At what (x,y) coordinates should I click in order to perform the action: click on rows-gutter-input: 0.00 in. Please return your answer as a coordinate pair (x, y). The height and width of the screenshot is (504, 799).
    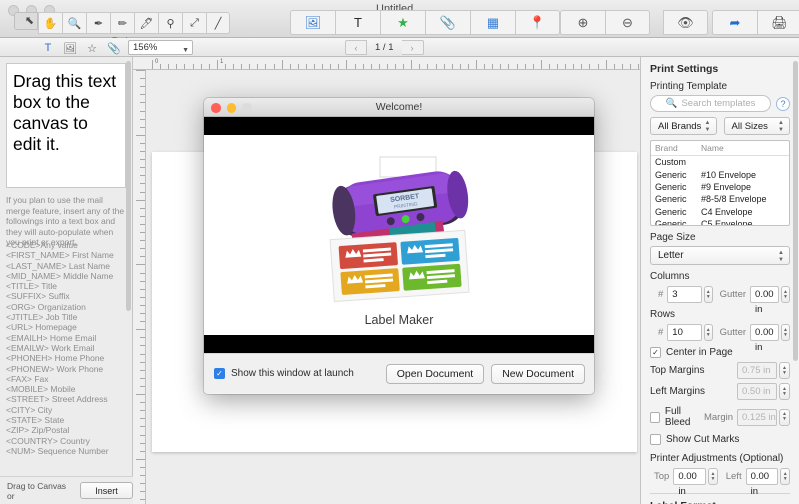
    Looking at the image, I should click on (765, 338).